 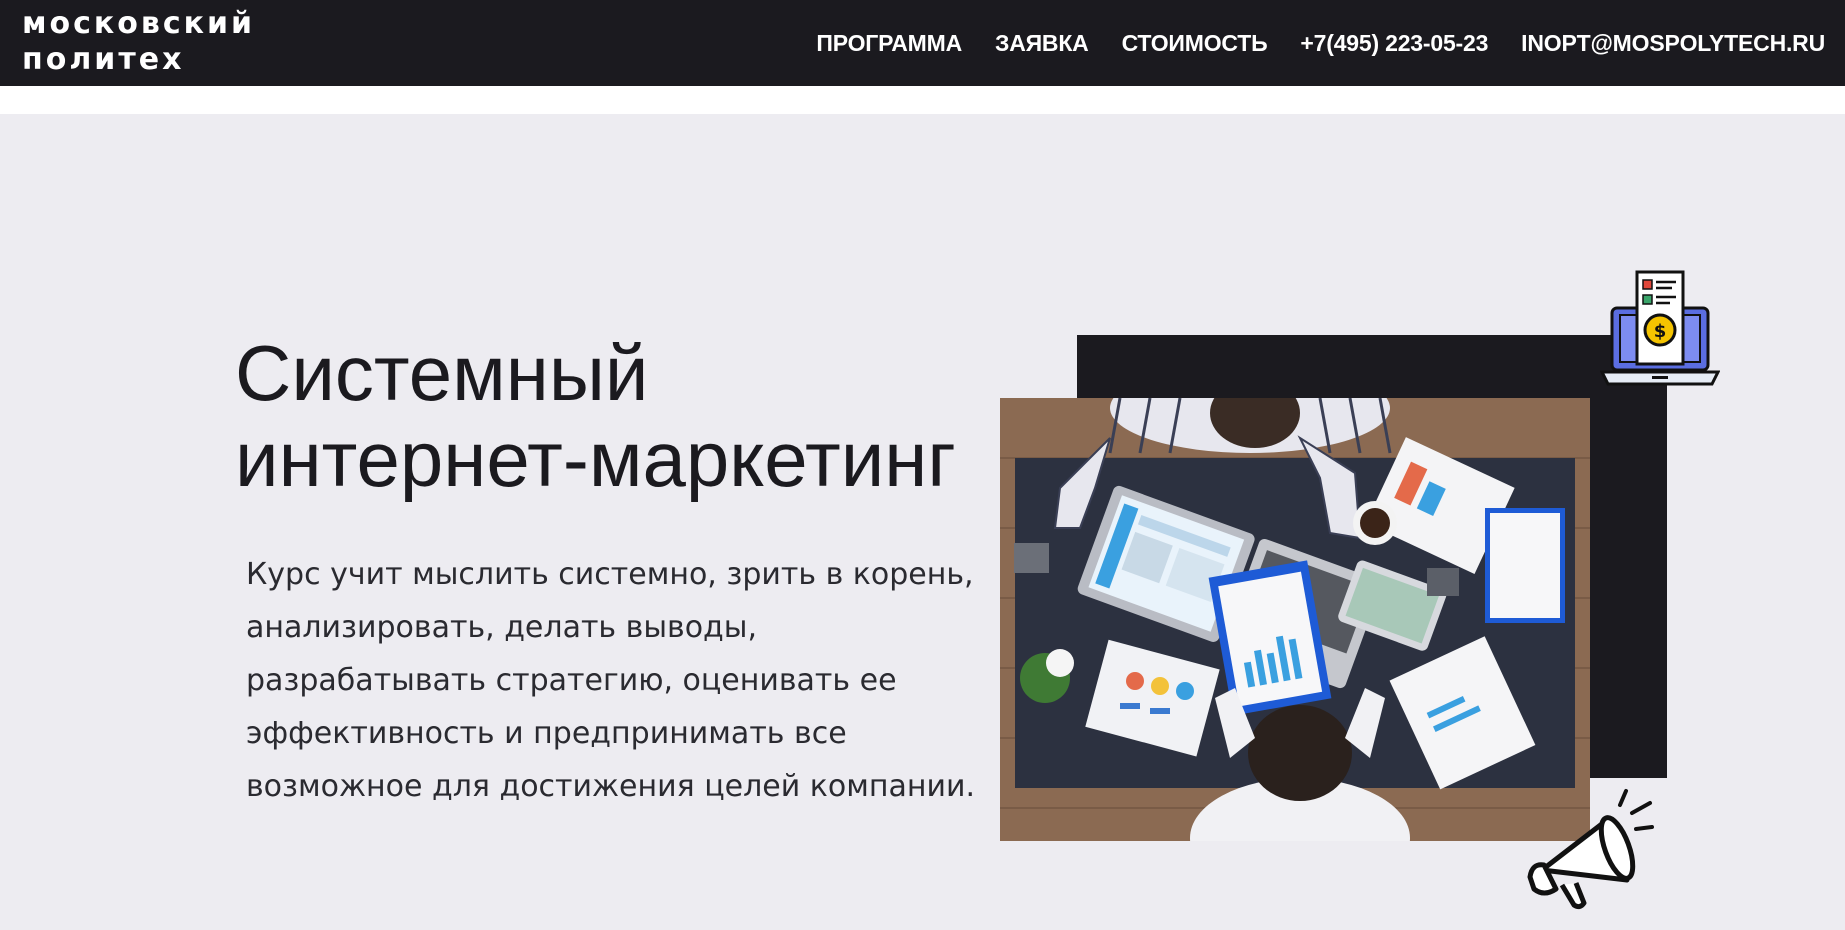 I want to click on megaphone-icon, so click(x=1590, y=849).